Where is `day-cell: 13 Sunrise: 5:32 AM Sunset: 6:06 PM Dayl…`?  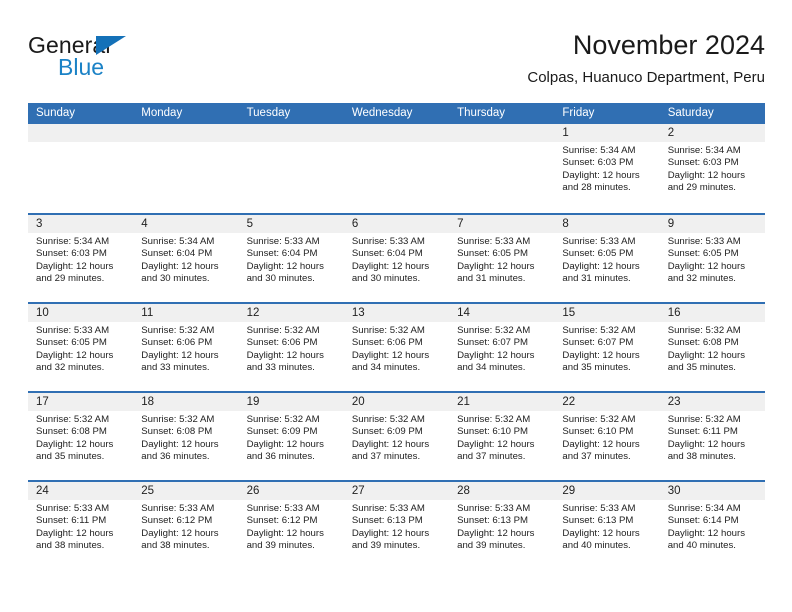 day-cell: 13 Sunrise: 5:32 AM Sunset: 6:06 PM Dayl… is located at coordinates (396, 347).